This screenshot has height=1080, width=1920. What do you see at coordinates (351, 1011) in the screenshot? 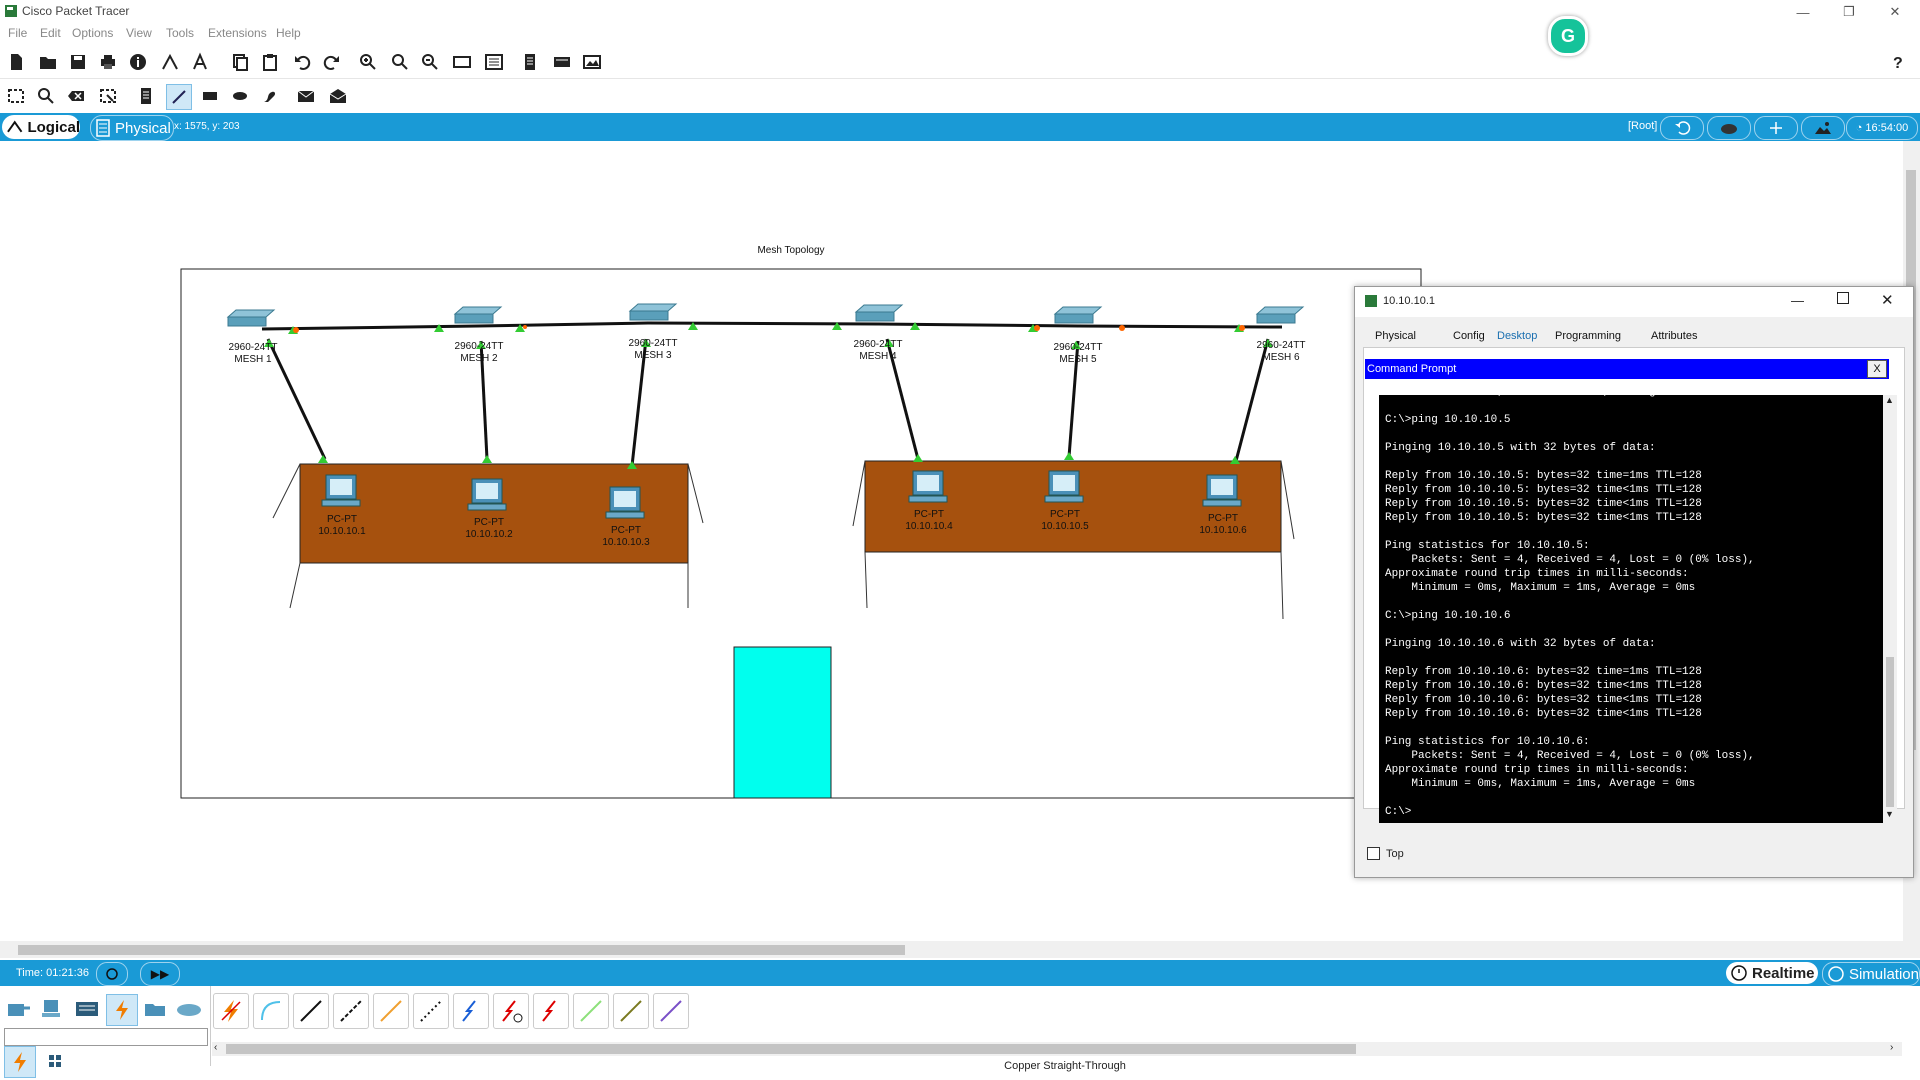
I see `copper-cross-over-icon` at bounding box center [351, 1011].